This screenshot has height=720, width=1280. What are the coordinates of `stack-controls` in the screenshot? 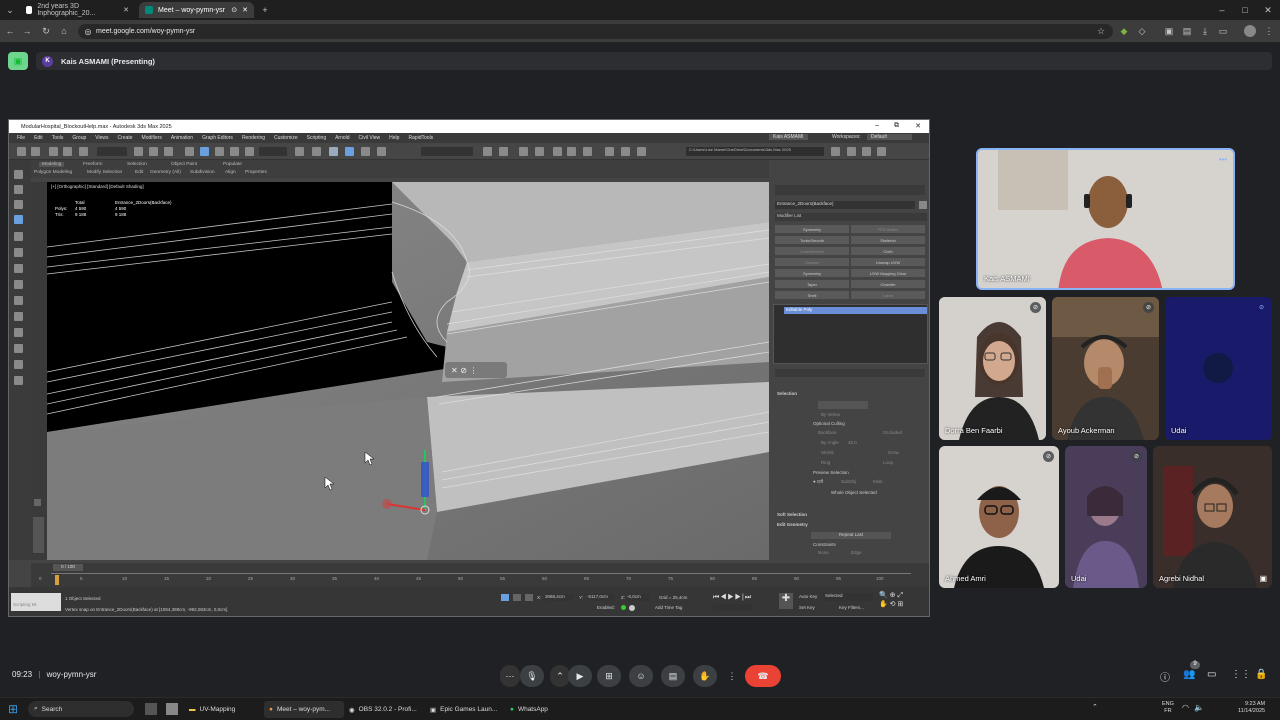 It's located at (850, 373).